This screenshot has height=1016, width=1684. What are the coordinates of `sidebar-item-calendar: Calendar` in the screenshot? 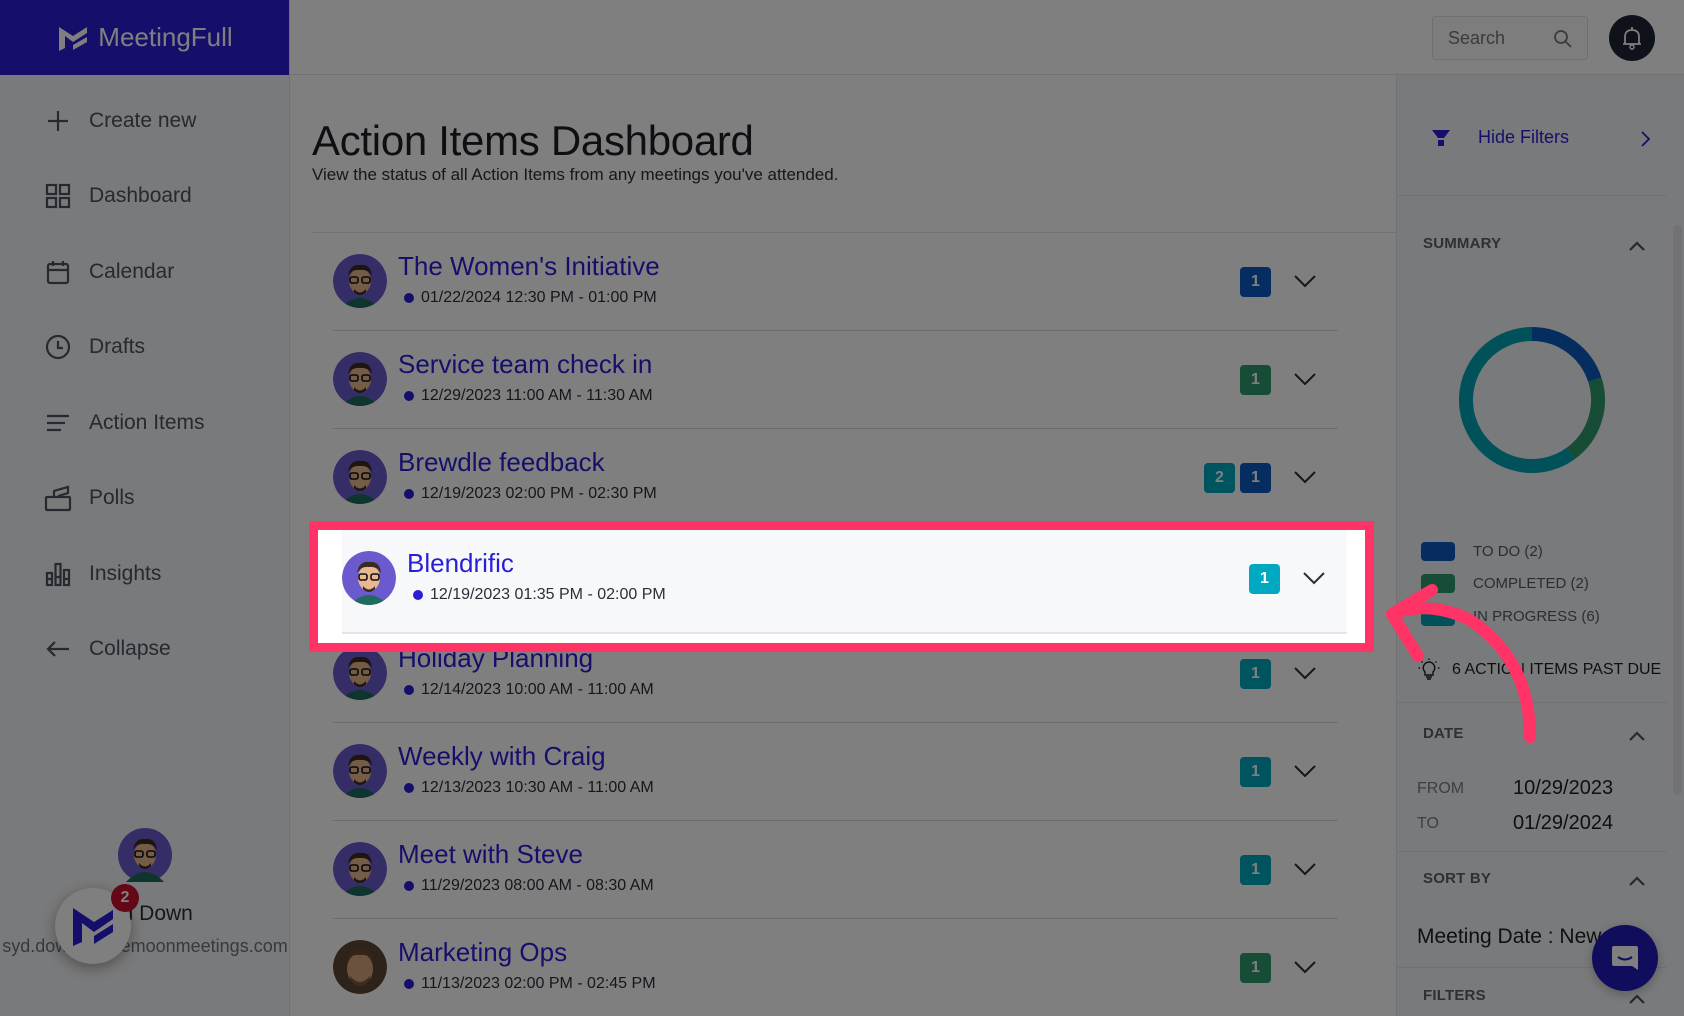 It's located at (144, 272).